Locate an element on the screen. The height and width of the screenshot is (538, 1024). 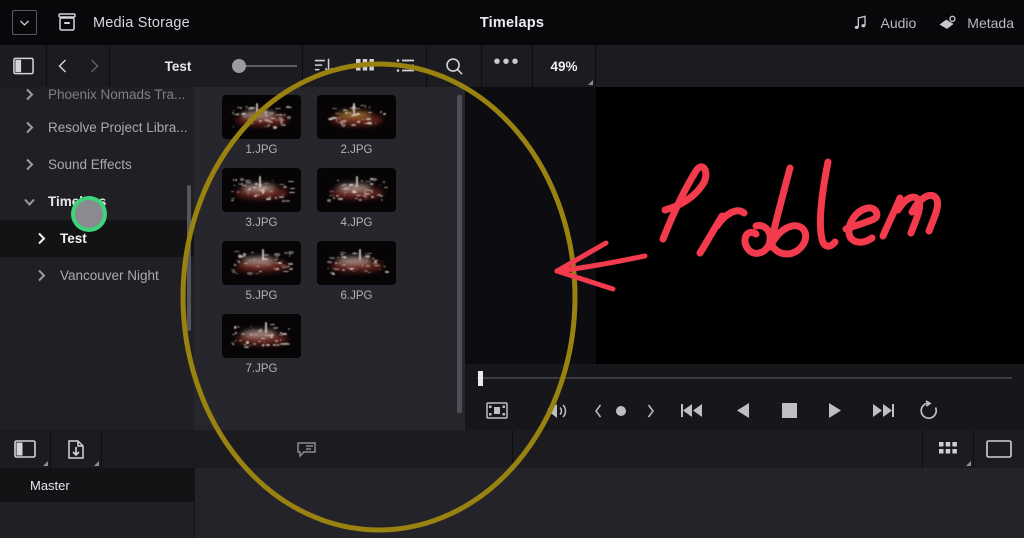
skip-to-end-button is located at coordinates (882, 410).